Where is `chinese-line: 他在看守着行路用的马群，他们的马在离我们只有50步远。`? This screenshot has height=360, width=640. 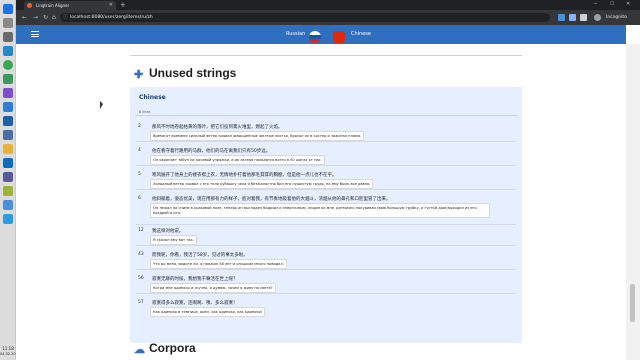 chinese-line: 他在看守着行路用的马群，他们的马在离我们只有50步远。 is located at coordinates (211, 151).